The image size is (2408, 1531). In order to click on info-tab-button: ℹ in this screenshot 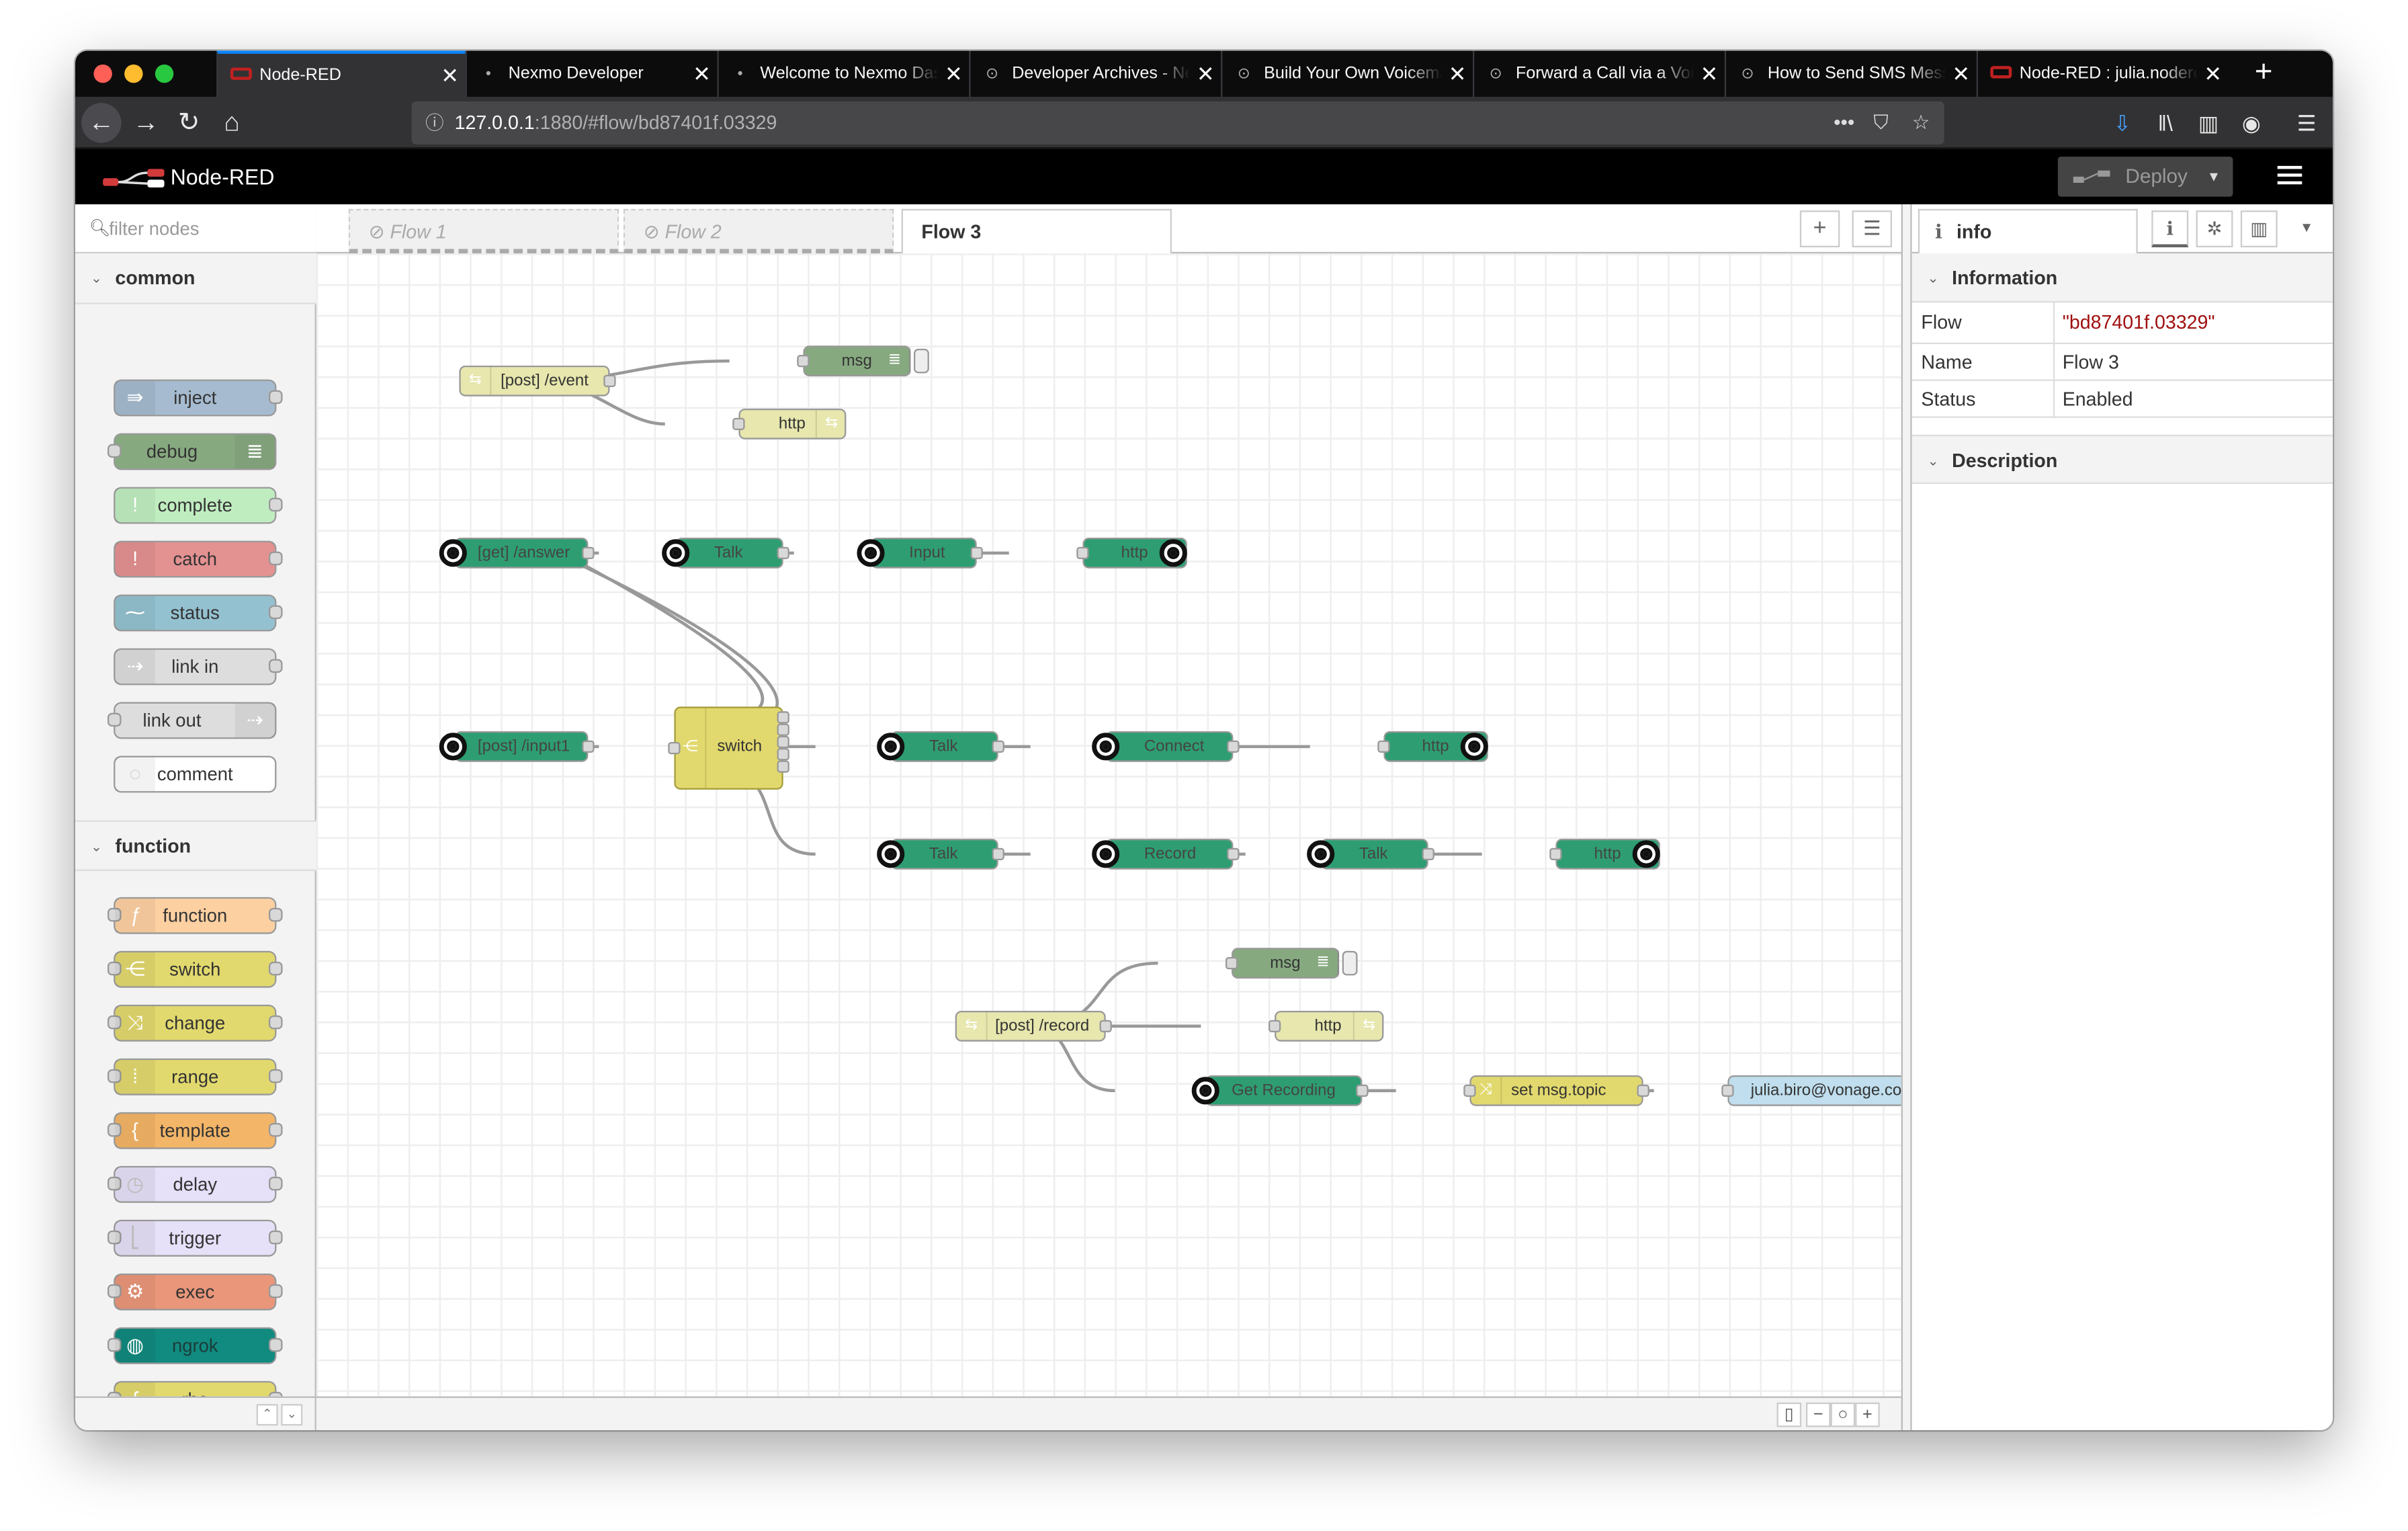, I will do `click(2170, 229)`.